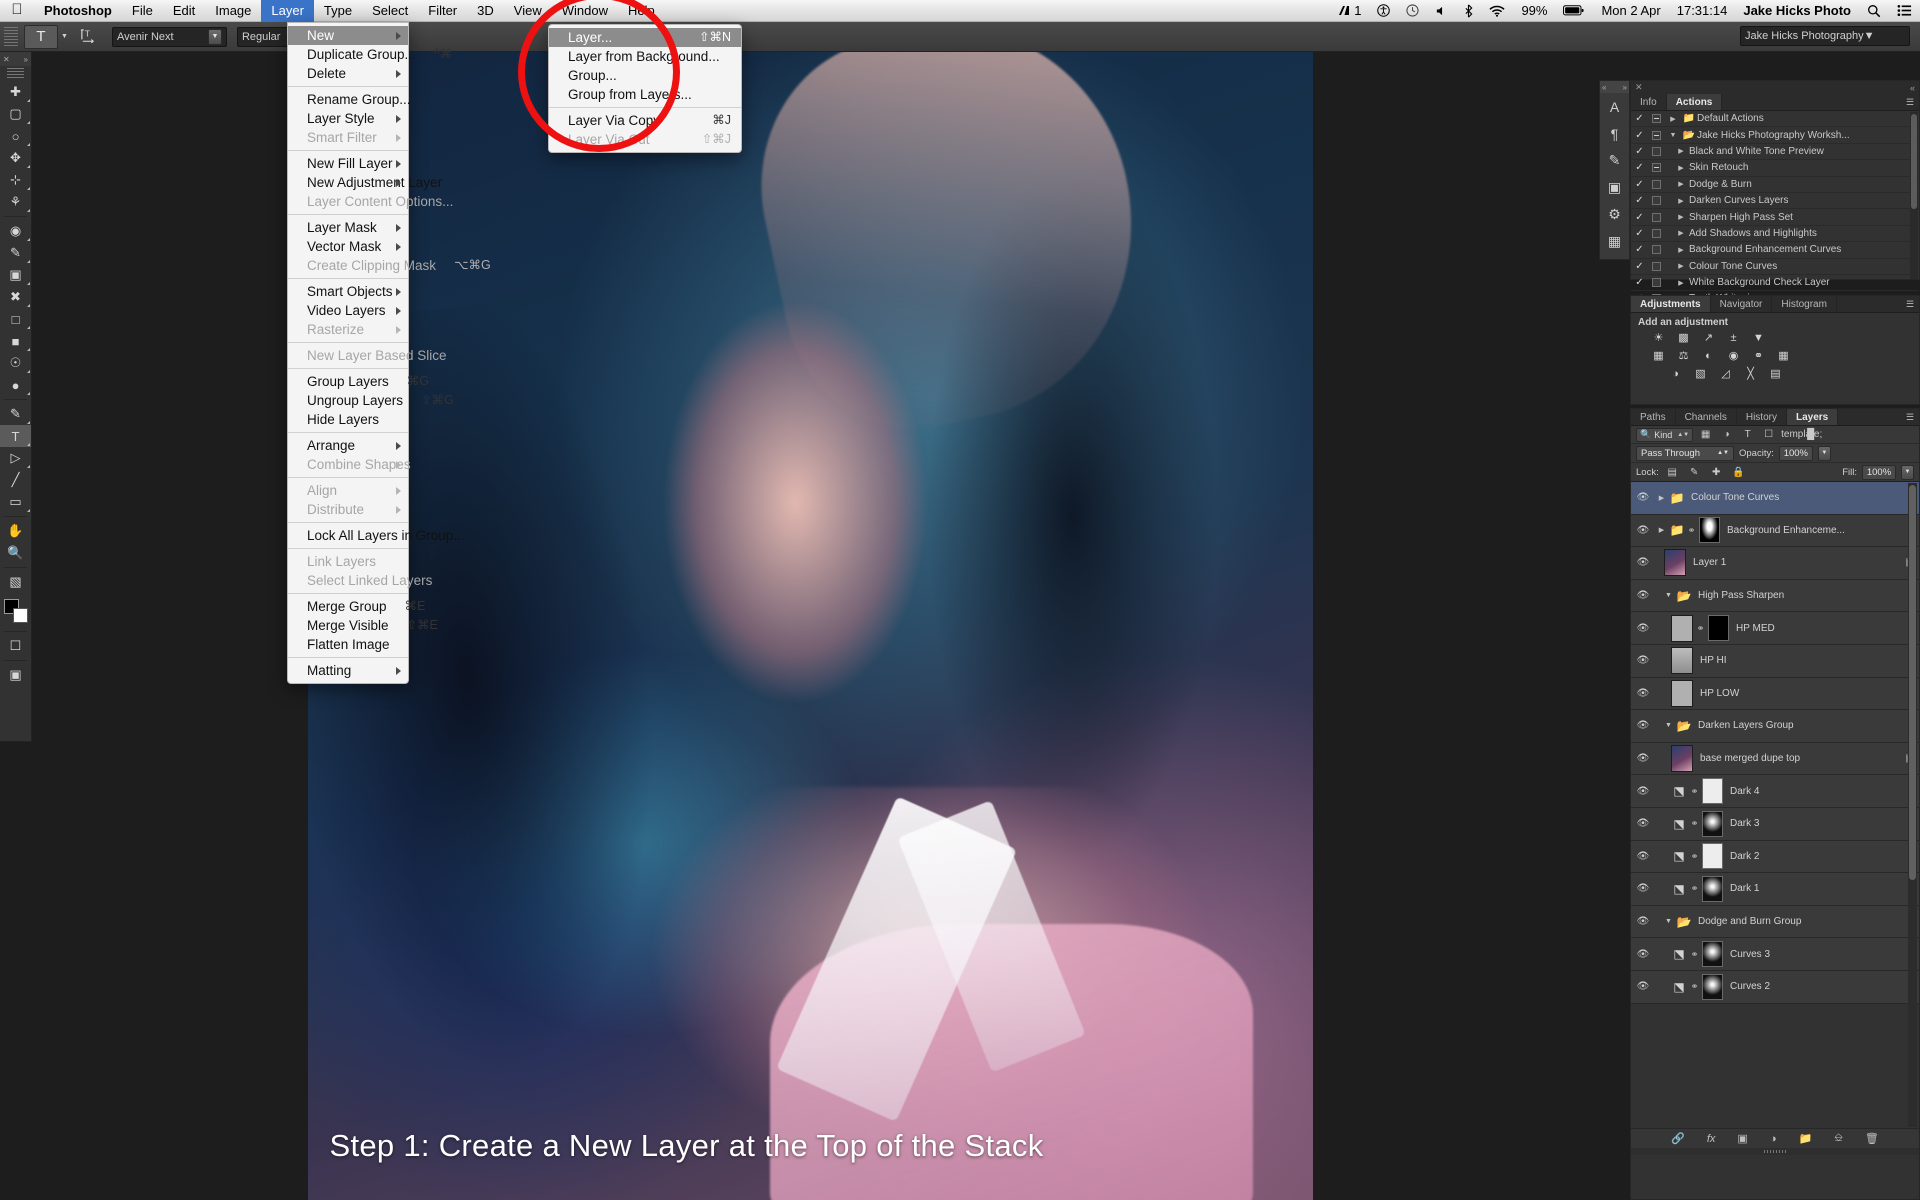 The height and width of the screenshot is (1200, 1920). Describe the element at coordinates (15, 180) in the screenshot. I see `crop-tool-icon: ⊹` at that location.